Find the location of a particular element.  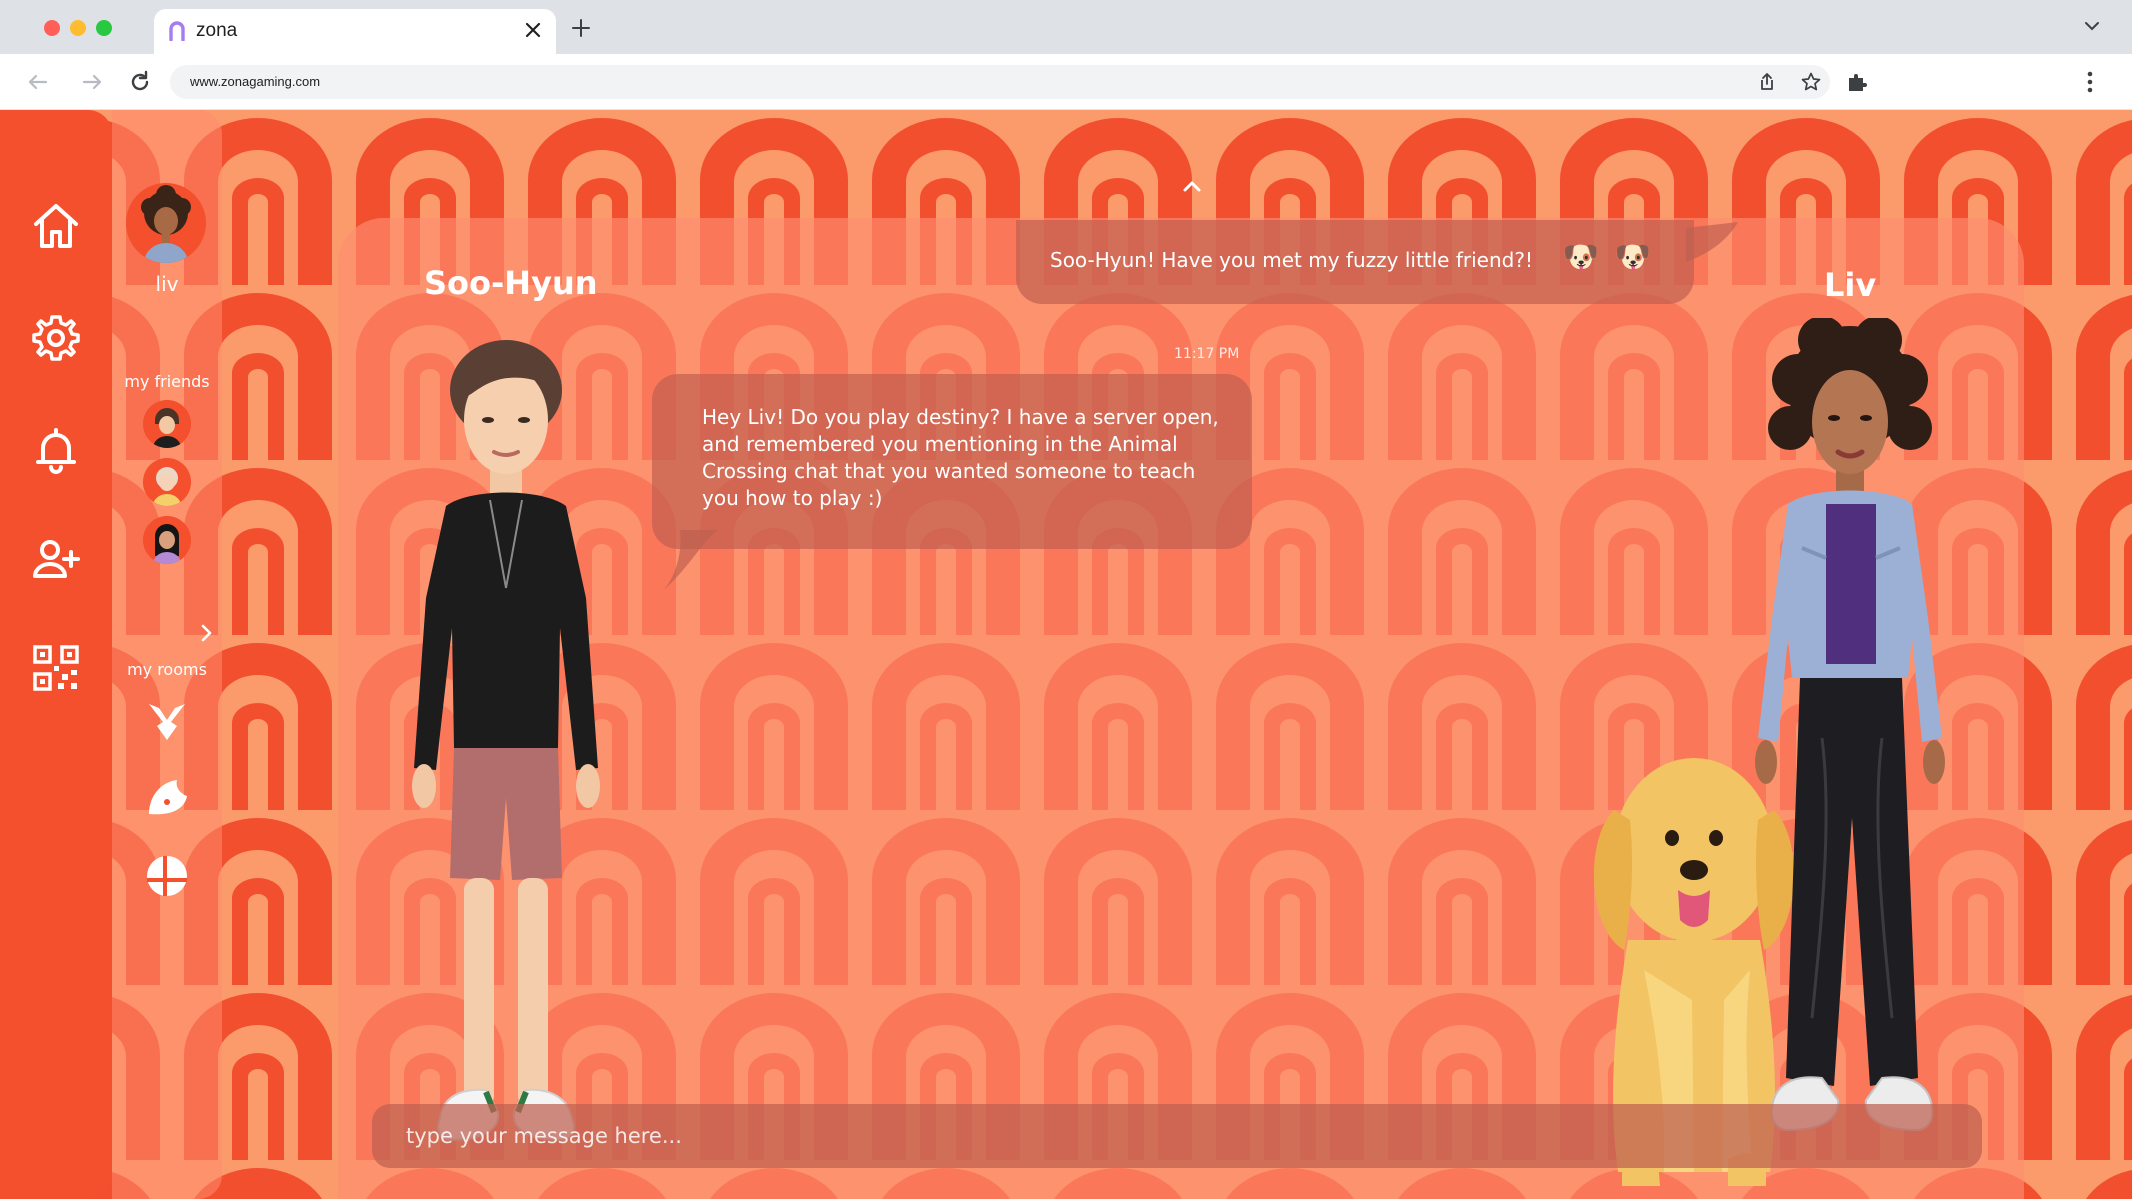

message-timestamp: 11:17 PM is located at coordinates (1207, 354).